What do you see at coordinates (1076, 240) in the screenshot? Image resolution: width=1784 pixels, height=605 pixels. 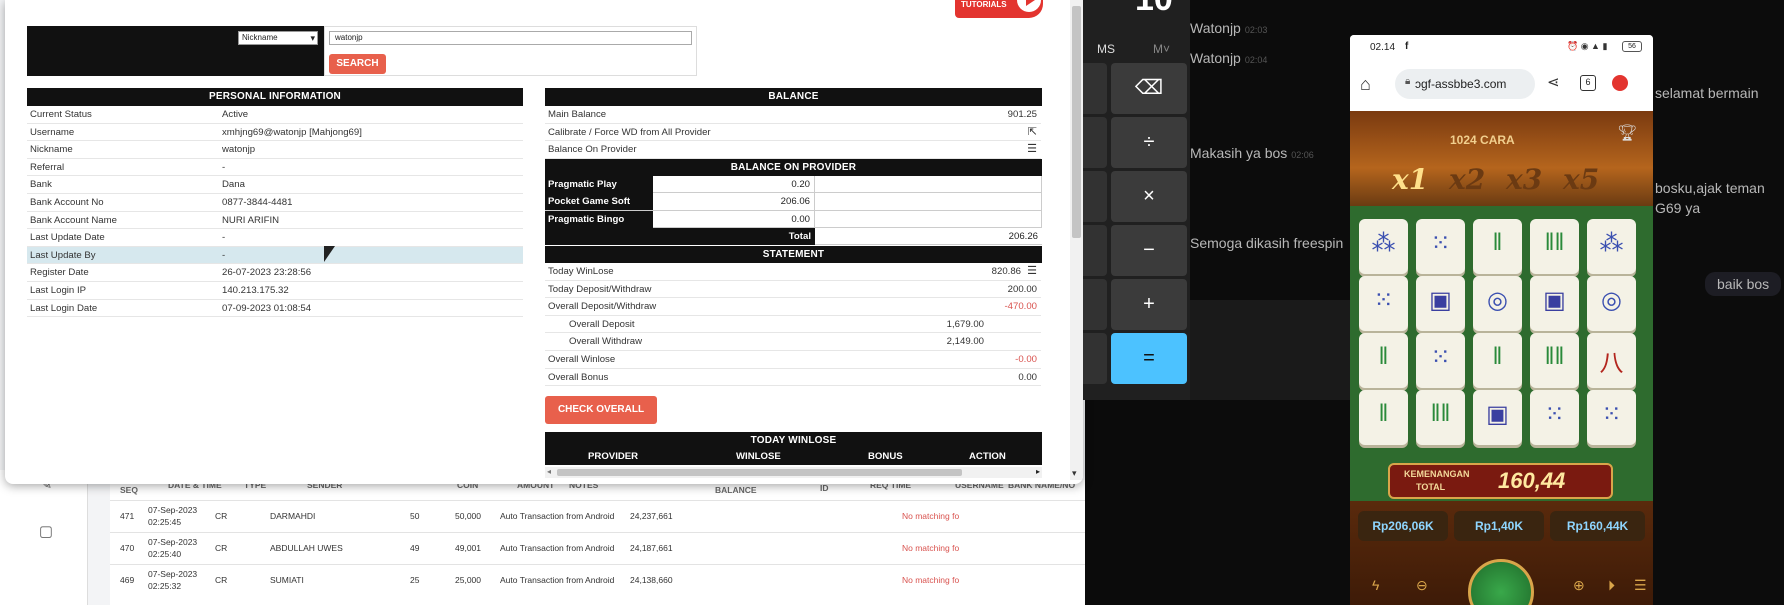 I see `vertical-scrollbar: ▾` at bounding box center [1076, 240].